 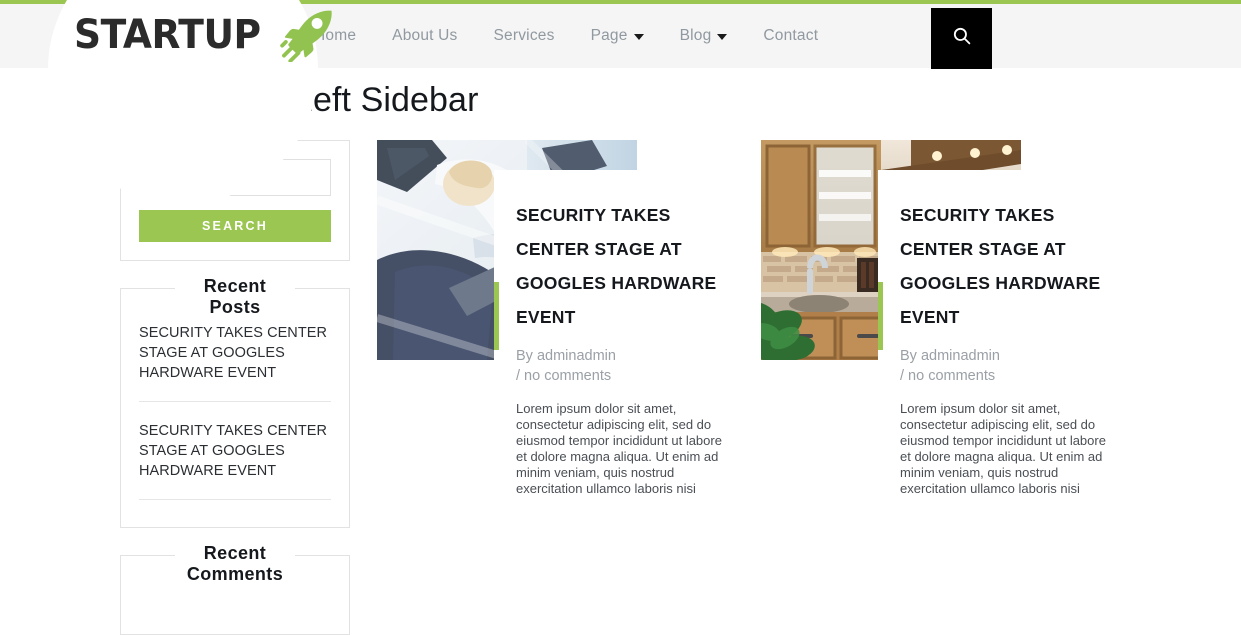 I want to click on rocket-icon, so click(x=308, y=36).